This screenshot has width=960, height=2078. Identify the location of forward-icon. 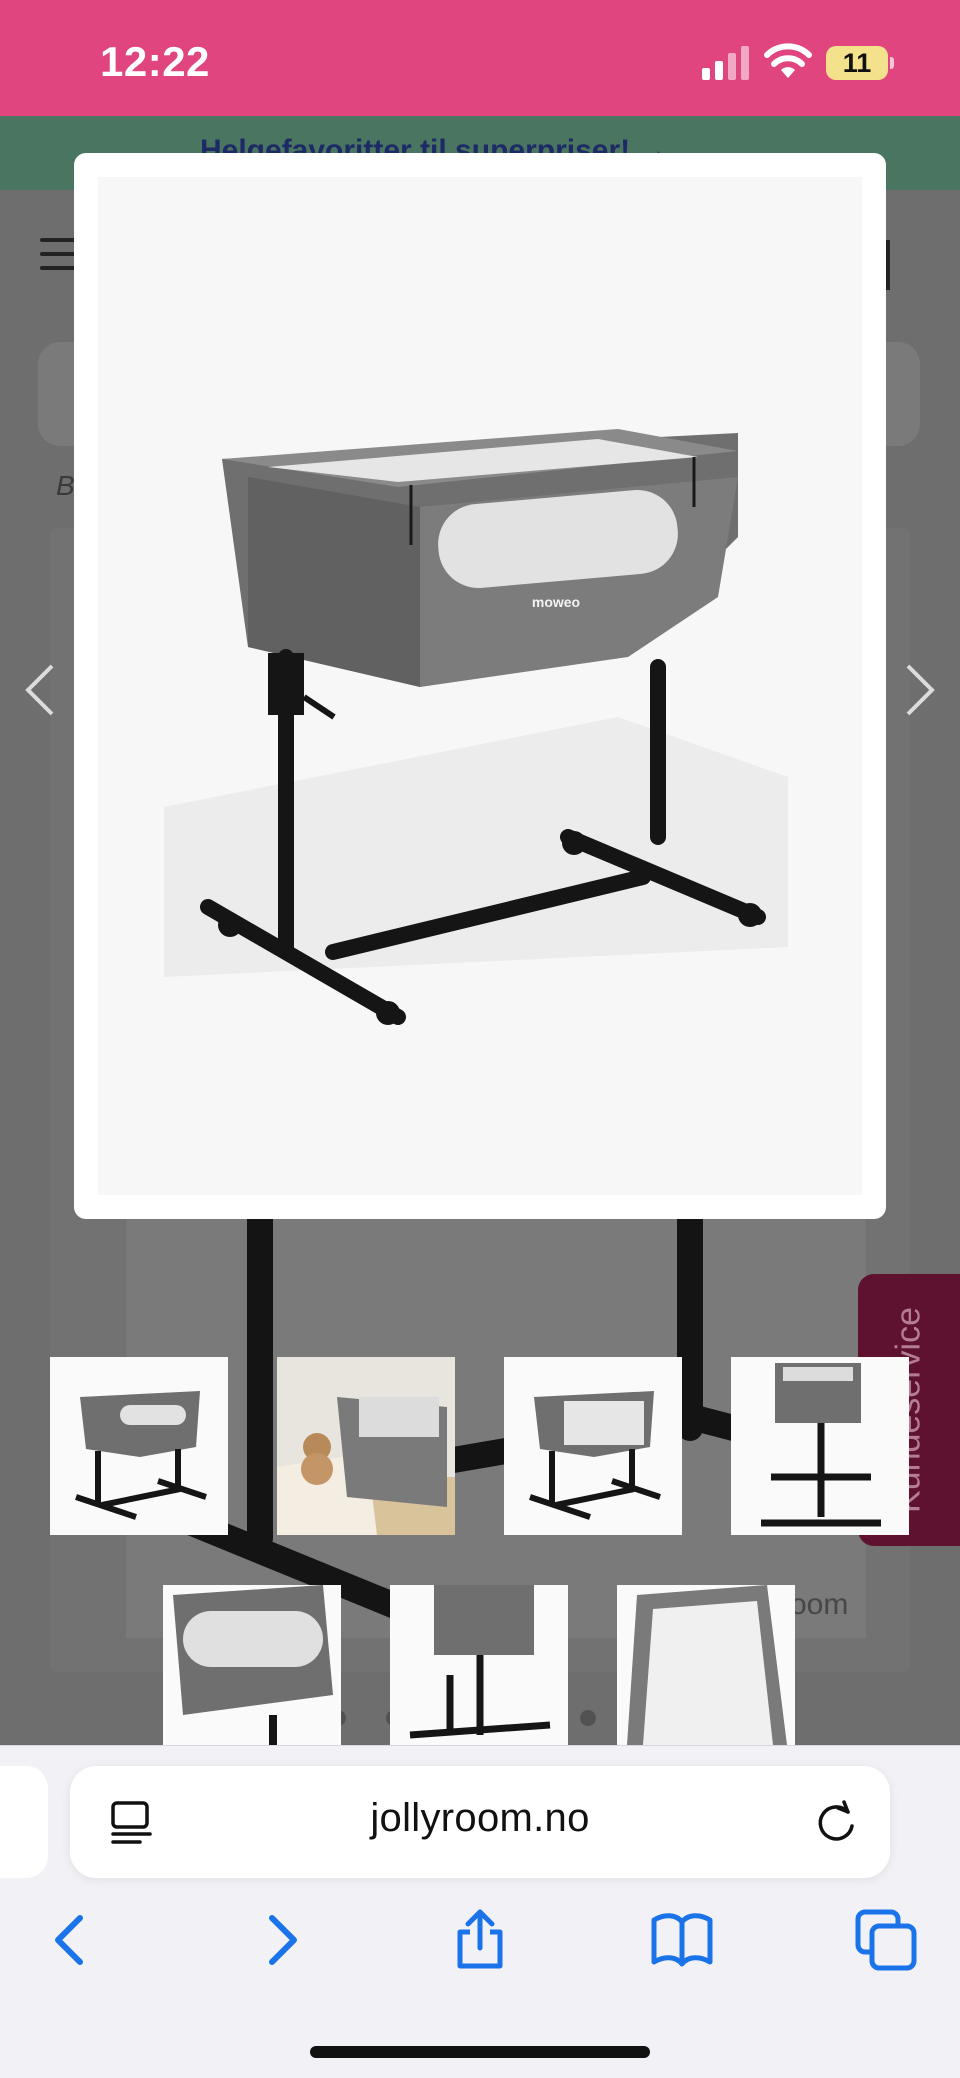
(280, 1940).